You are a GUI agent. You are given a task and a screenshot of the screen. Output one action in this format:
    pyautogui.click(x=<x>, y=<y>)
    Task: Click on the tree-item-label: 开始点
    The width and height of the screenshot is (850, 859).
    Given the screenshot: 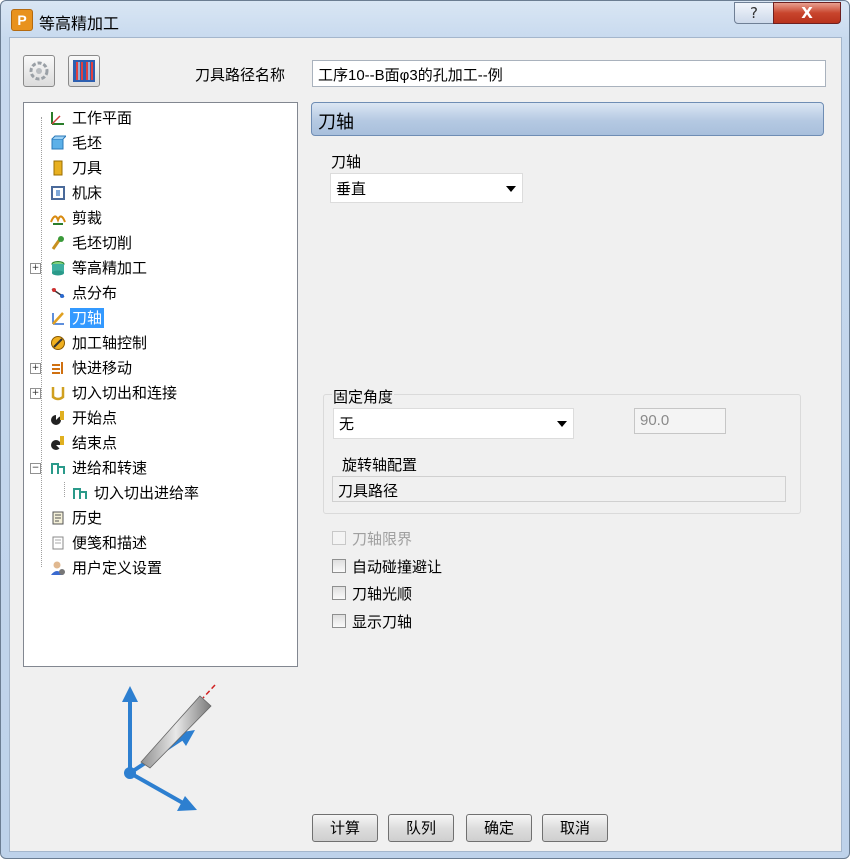 What is the action you would take?
    pyautogui.click(x=95, y=418)
    